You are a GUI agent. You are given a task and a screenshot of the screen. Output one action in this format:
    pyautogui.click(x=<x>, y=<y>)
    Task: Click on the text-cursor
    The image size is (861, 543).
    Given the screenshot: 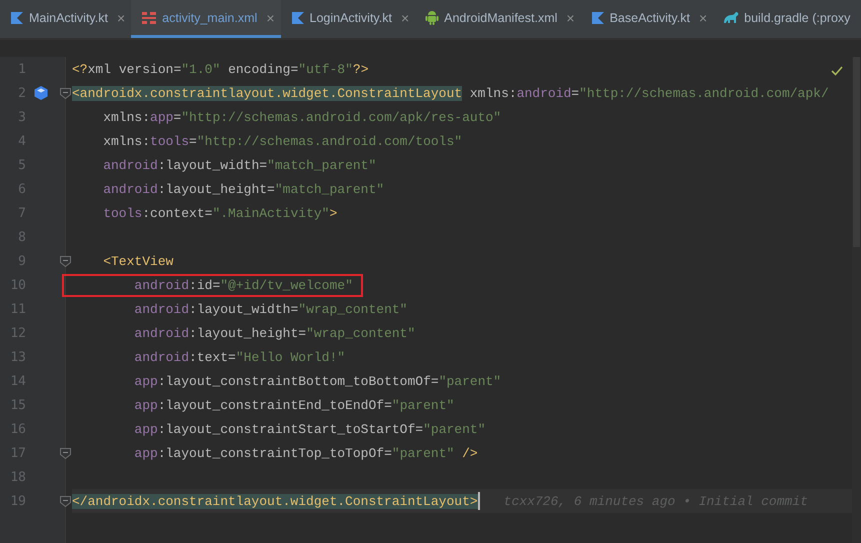 What is the action you would take?
    pyautogui.click(x=479, y=501)
    